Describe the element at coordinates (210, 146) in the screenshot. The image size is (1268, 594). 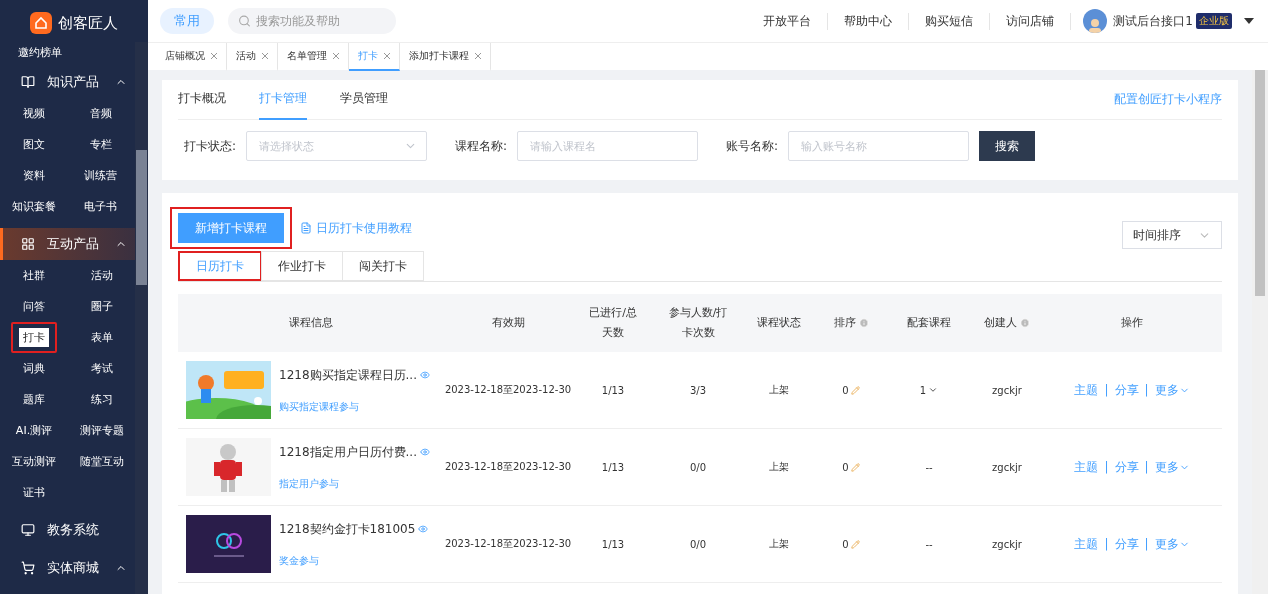
I see `filter-label: 打卡状态:` at that location.